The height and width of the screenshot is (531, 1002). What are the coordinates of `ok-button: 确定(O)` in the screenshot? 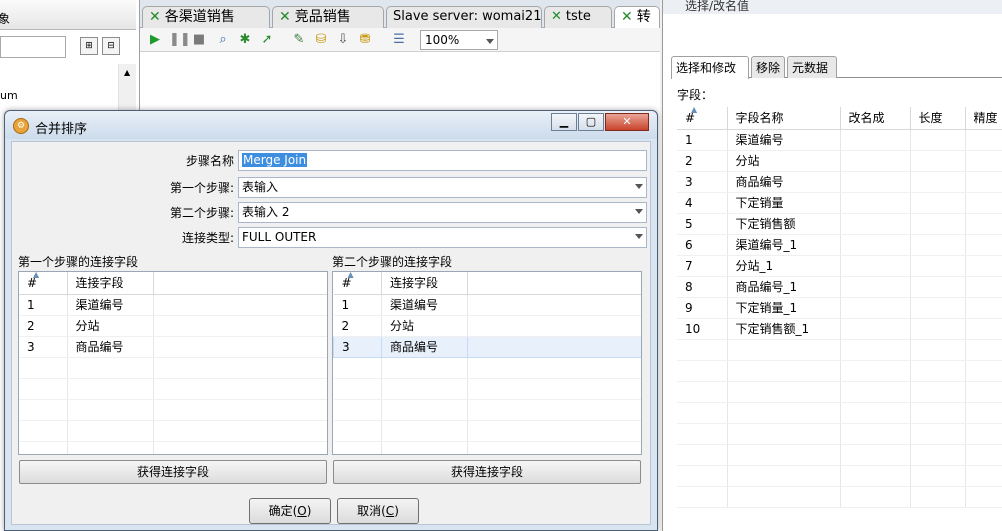 It's located at (290, 511).